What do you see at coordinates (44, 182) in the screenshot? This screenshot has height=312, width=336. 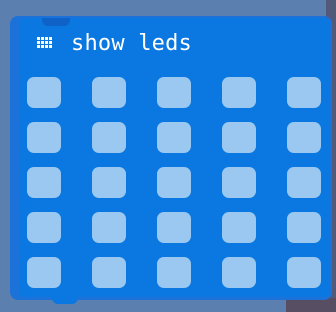 I see `led-cell-r2-c0` at bounding box center [44, 182].